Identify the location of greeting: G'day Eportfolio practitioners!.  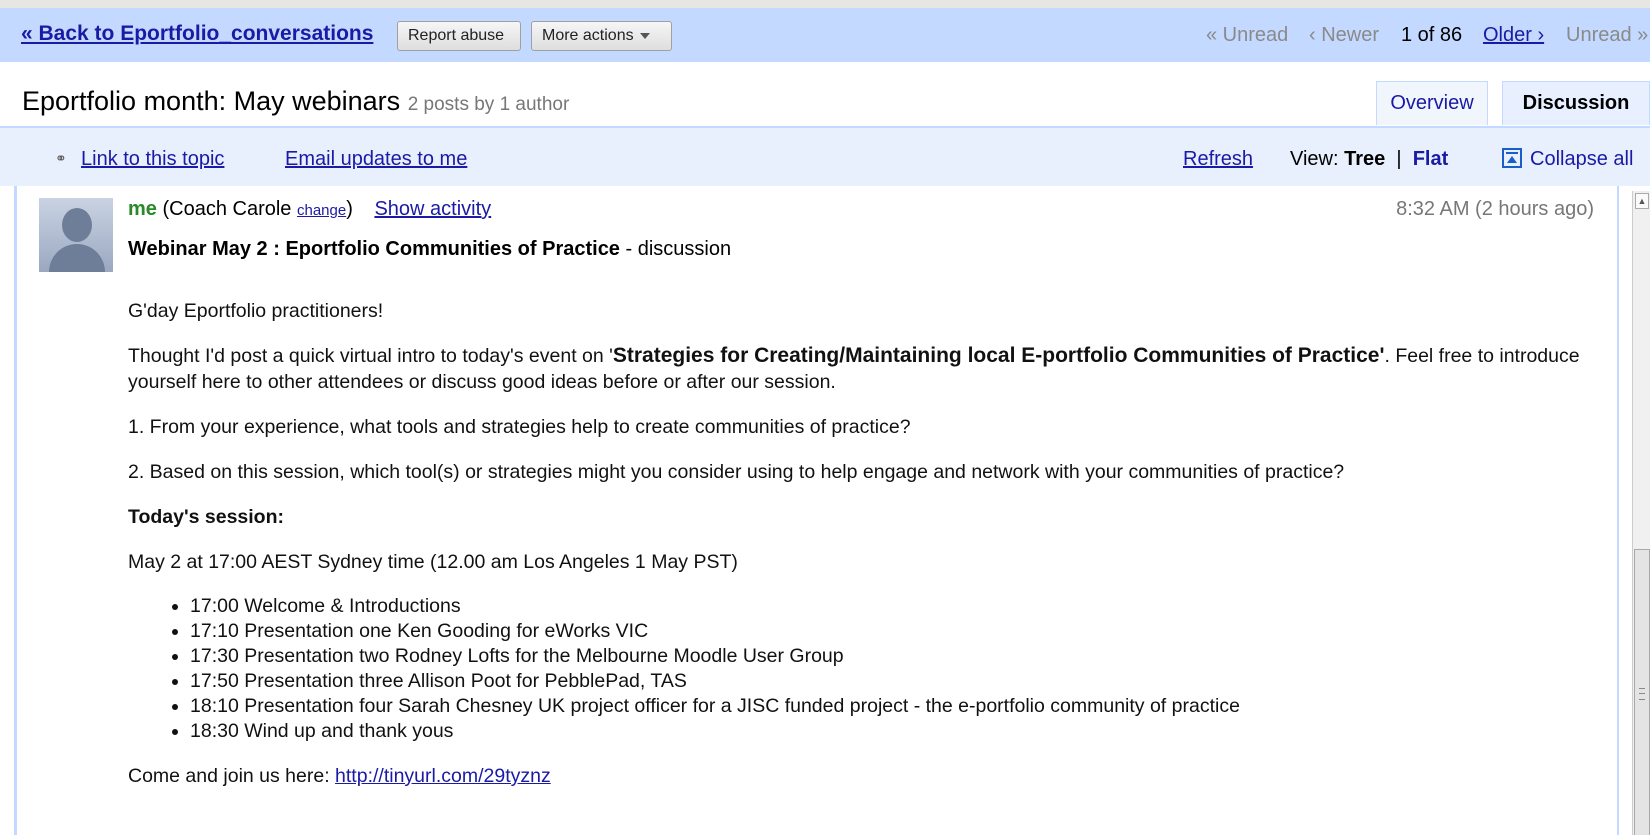
(256, 311).